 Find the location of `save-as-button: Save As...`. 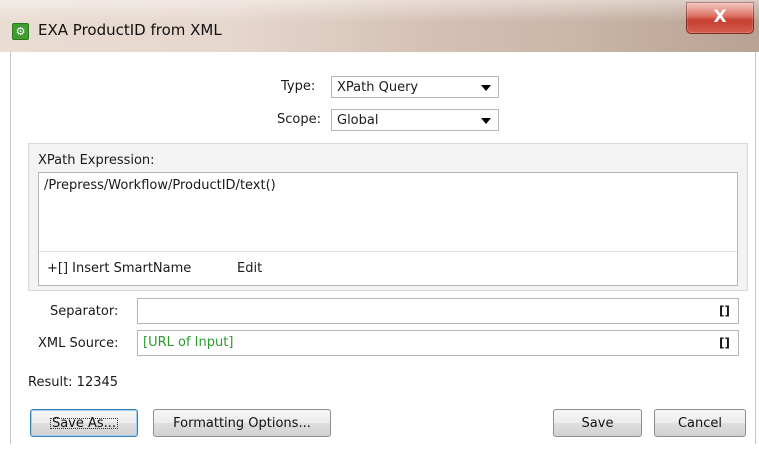

save-as-button: Save As... is located at coordinates (84, 423).